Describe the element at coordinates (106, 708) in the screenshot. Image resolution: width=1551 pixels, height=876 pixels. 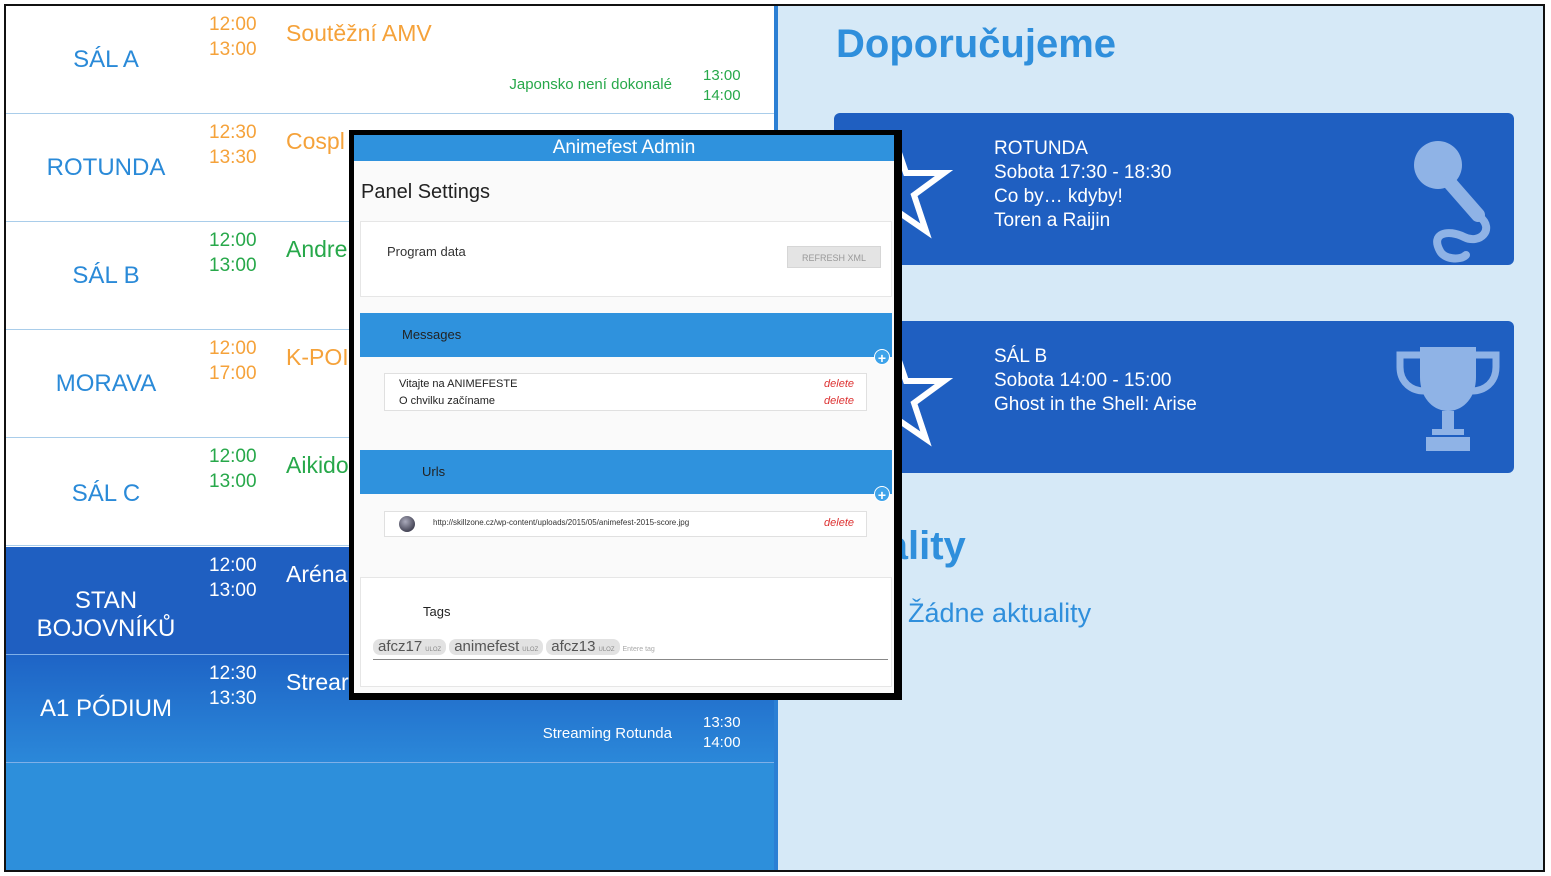
I see `room-name: A1 PÓDIUM` at that location.